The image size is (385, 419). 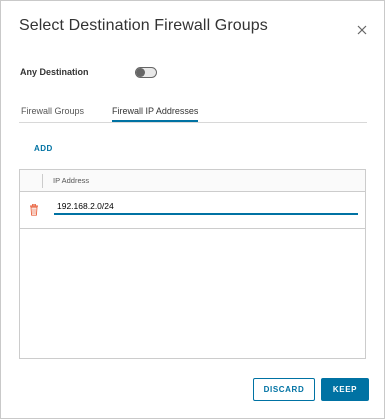 I want to click on delete-row-button, so click(x=34, y=209).